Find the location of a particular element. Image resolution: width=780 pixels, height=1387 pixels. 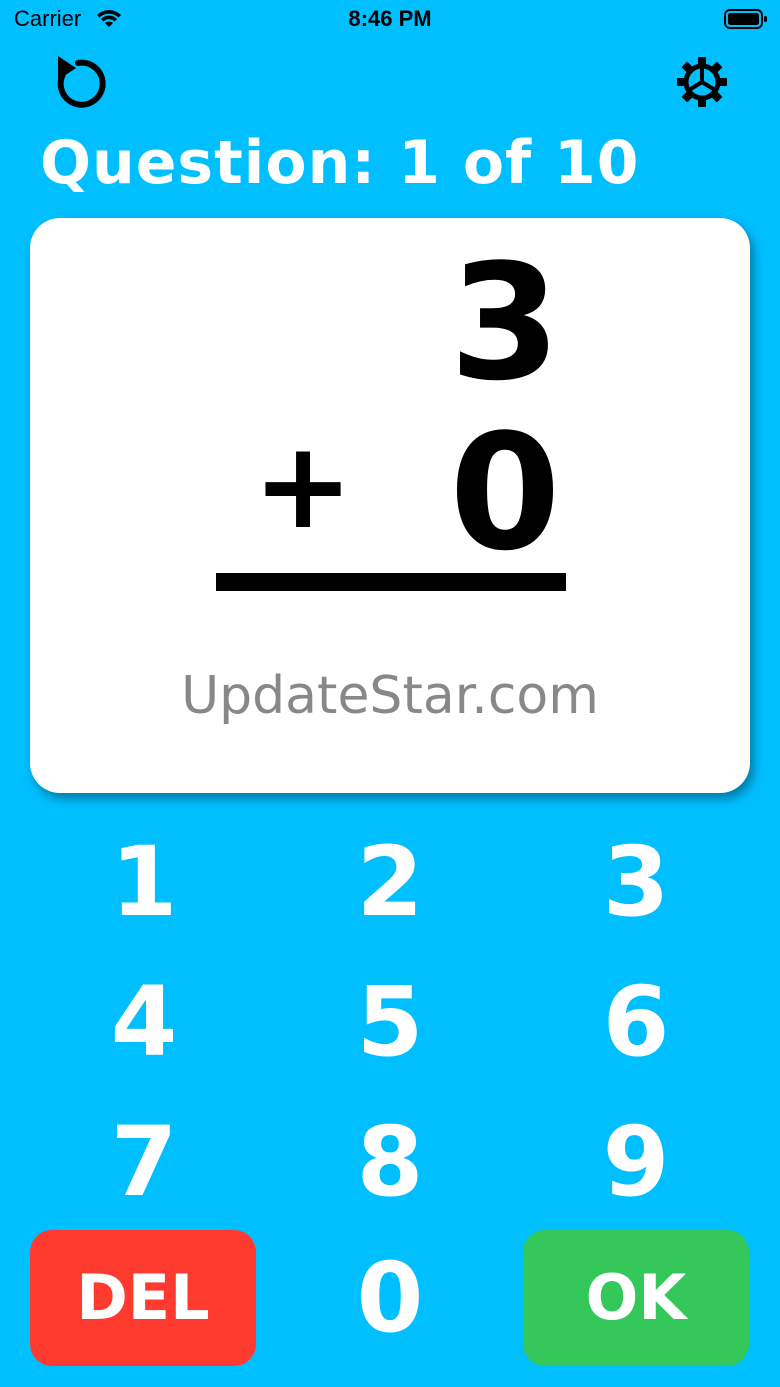

gear-icon is located at coordinates (702, 82).